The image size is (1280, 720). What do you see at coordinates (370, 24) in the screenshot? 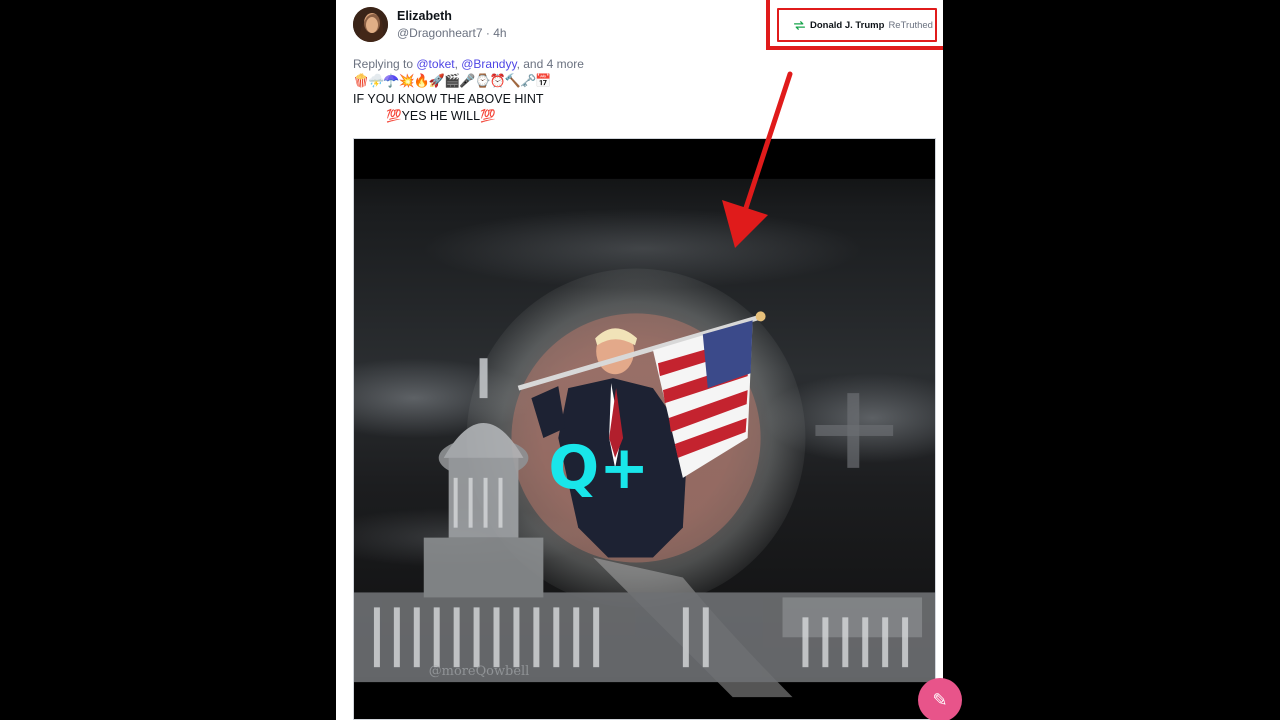
I see `avatar` at bounding box center [370, 24].